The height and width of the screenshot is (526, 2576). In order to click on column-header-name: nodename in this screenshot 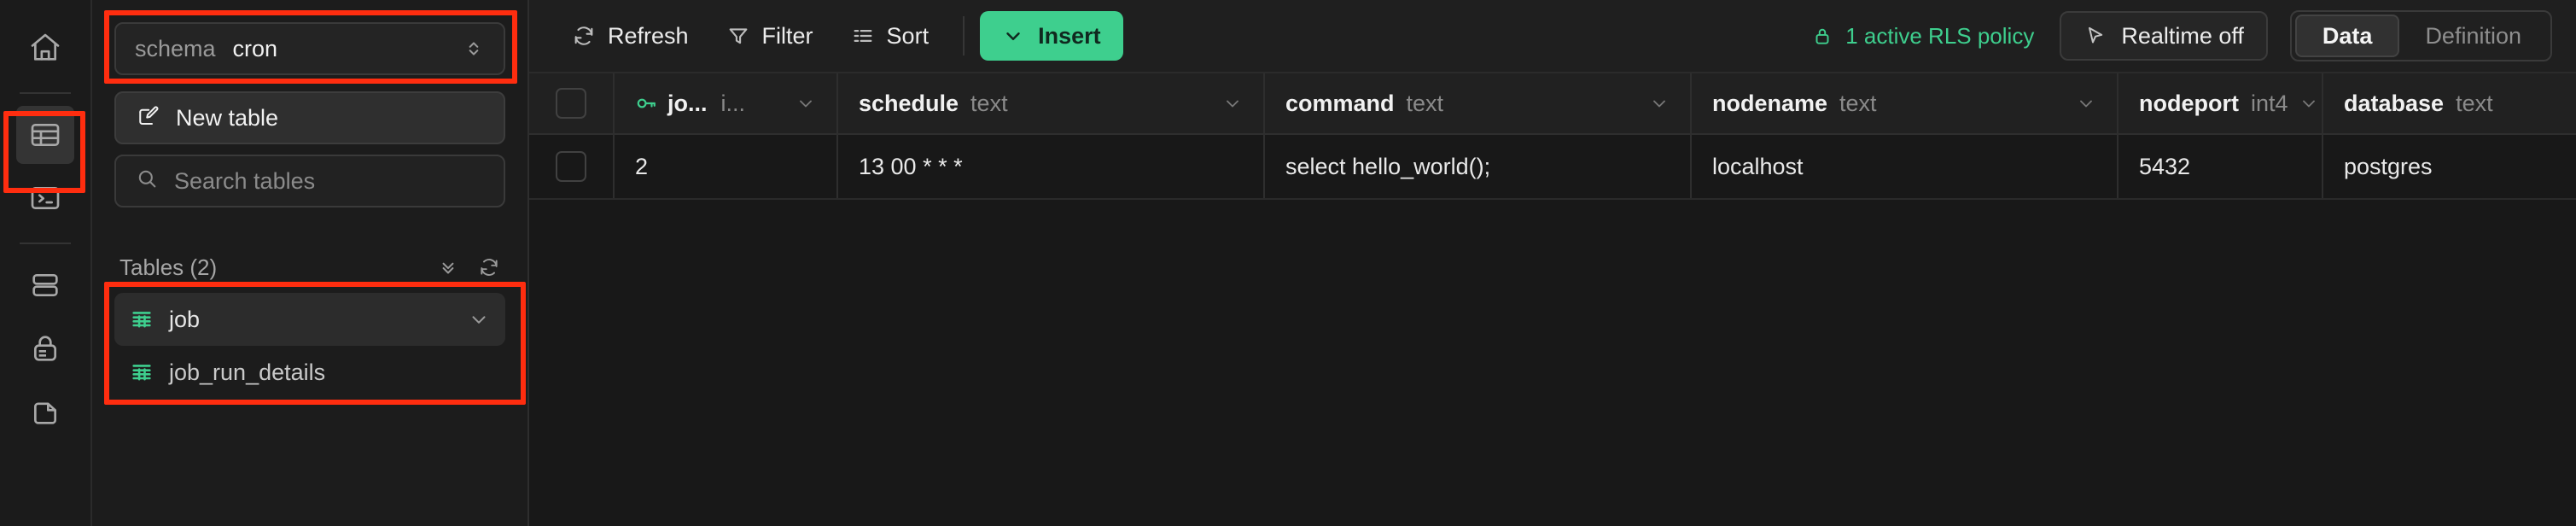, I will do `click(1770, 103)`.